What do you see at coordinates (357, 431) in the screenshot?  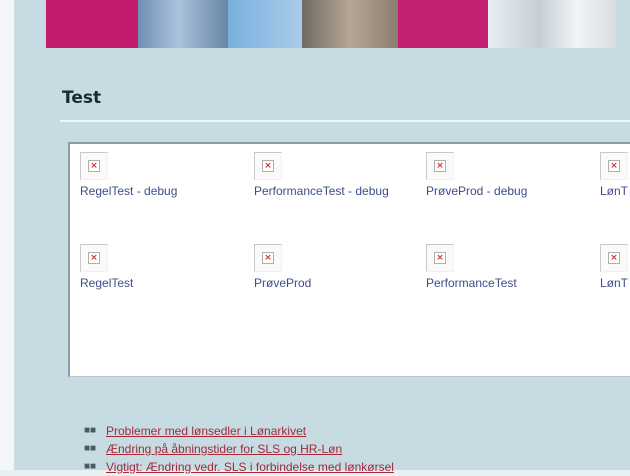 I see `news-item: ■■ Problemer med lønsedler i Lønarkivet` at bounding box center [357, 431].